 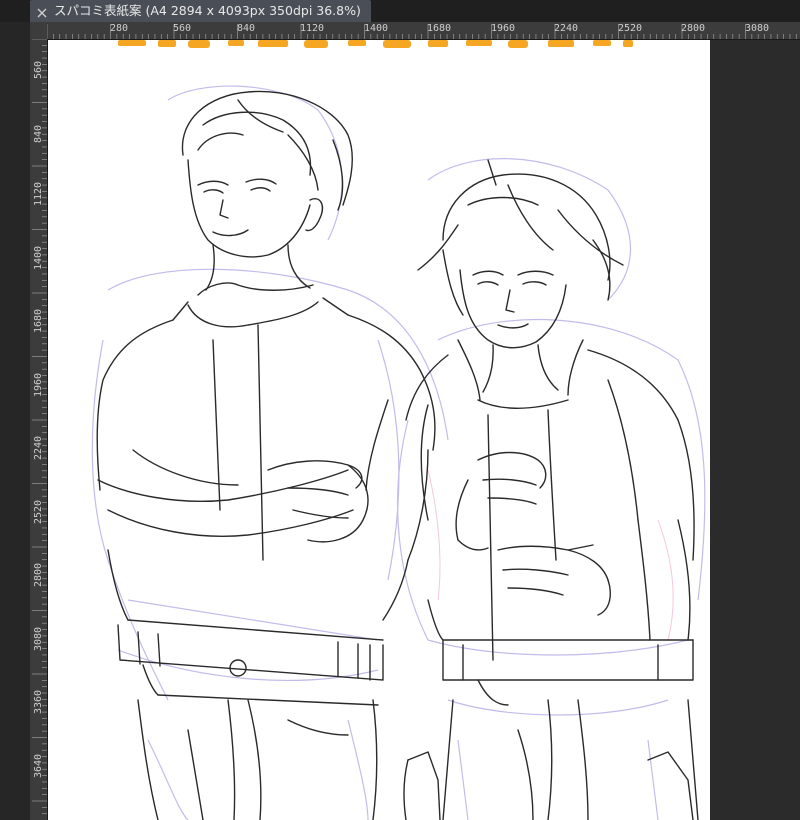 I want to click on v-ruler-label: 3640, so click(x=38, y=765).